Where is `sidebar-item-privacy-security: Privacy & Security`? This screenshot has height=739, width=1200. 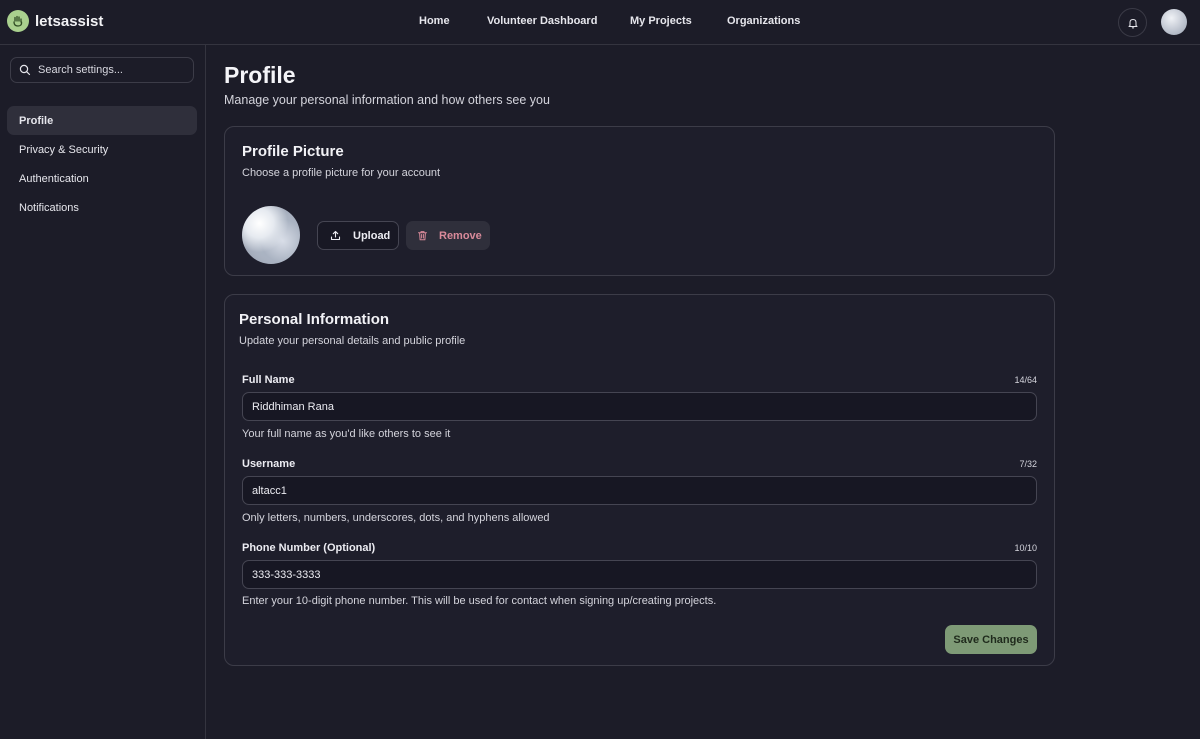 sidebar-item-privacy-security: Privacy & Security is located at coordinates (102, 149).